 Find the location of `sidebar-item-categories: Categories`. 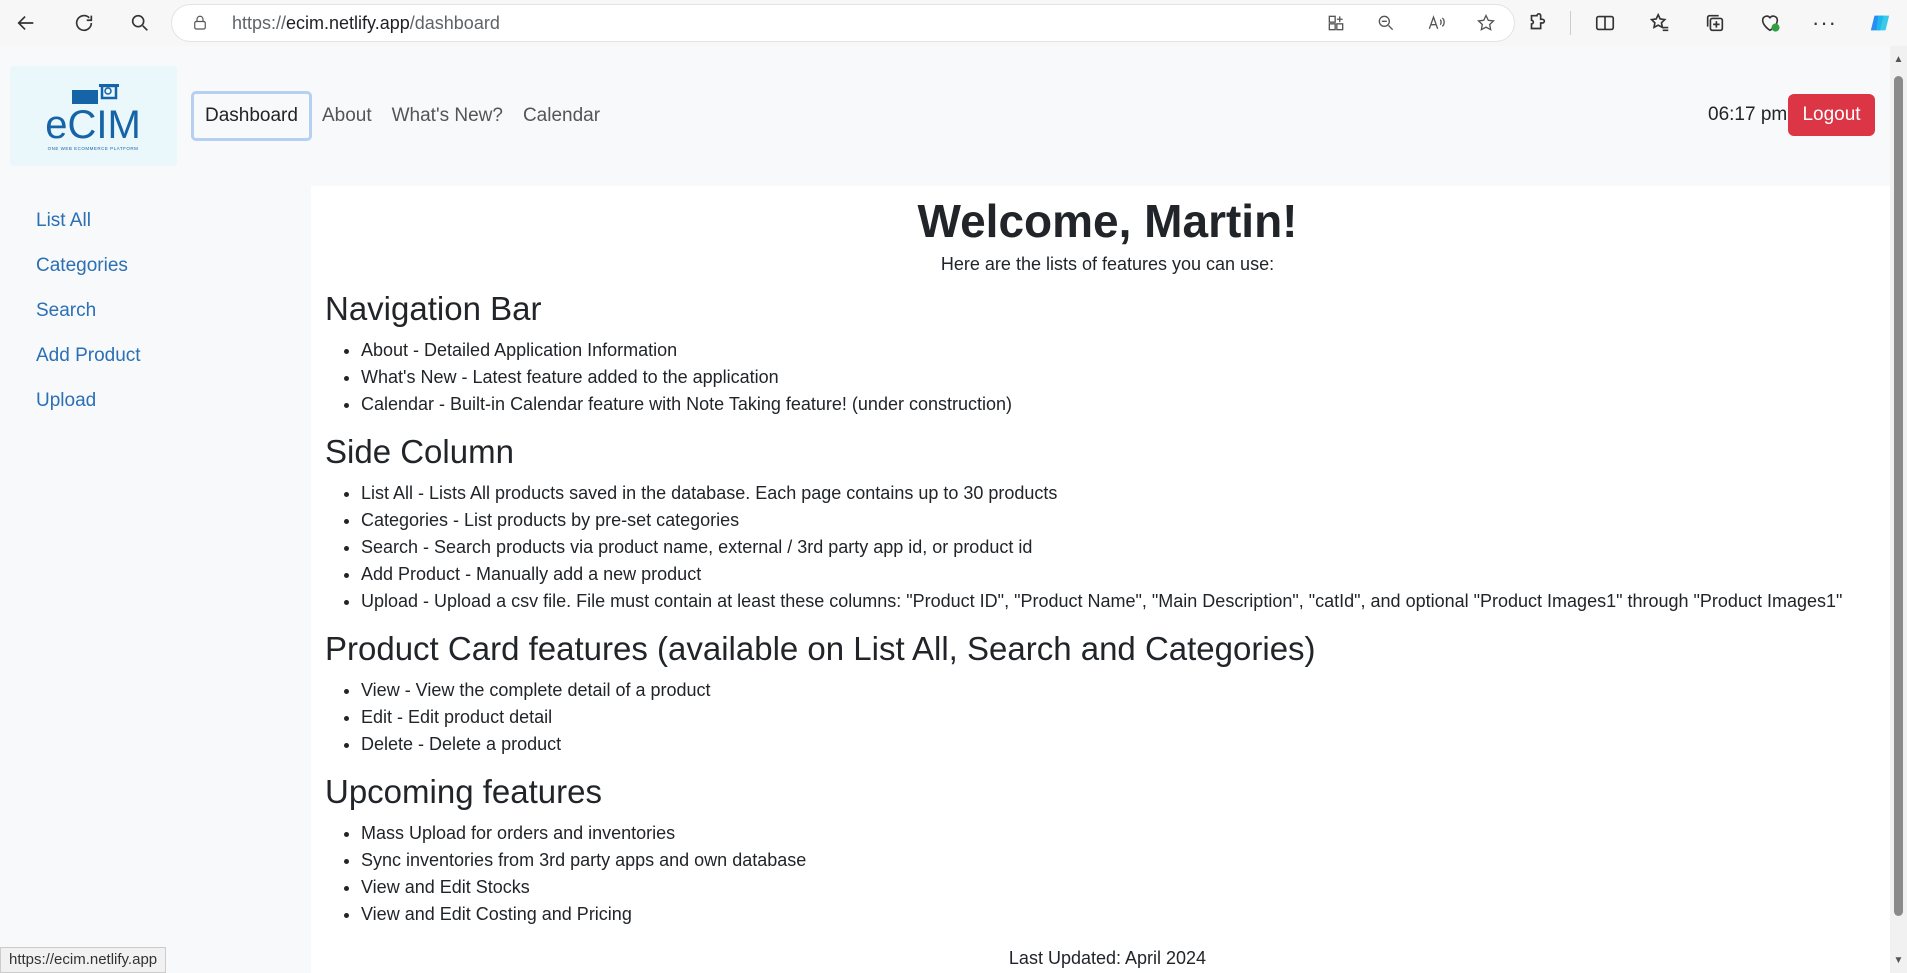

sidebar-item-categories: Categories is located at coordinates (155, 265).